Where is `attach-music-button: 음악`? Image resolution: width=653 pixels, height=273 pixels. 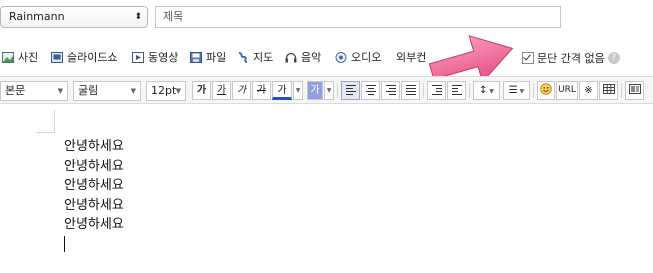
attach-music-button: 음악 is located at coordinates (303, 58).